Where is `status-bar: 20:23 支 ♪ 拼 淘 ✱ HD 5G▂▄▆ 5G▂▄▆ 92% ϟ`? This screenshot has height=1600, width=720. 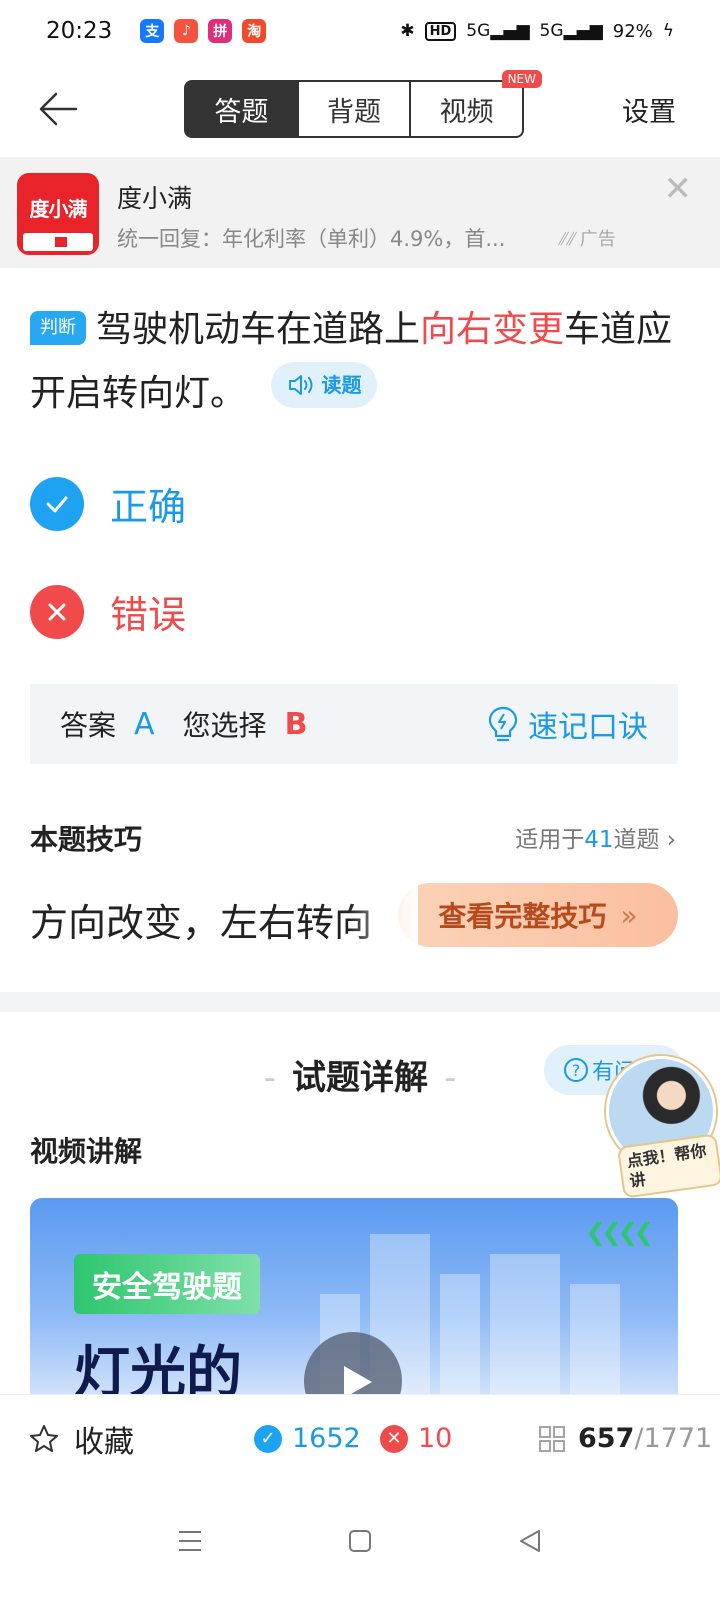 status-bar: 20:23 支 ♪ 拼 淘 ✱ HD 5G▂▄▆ 5G▂▄▆ 92% ϟ is located at coordinates (360, 31).